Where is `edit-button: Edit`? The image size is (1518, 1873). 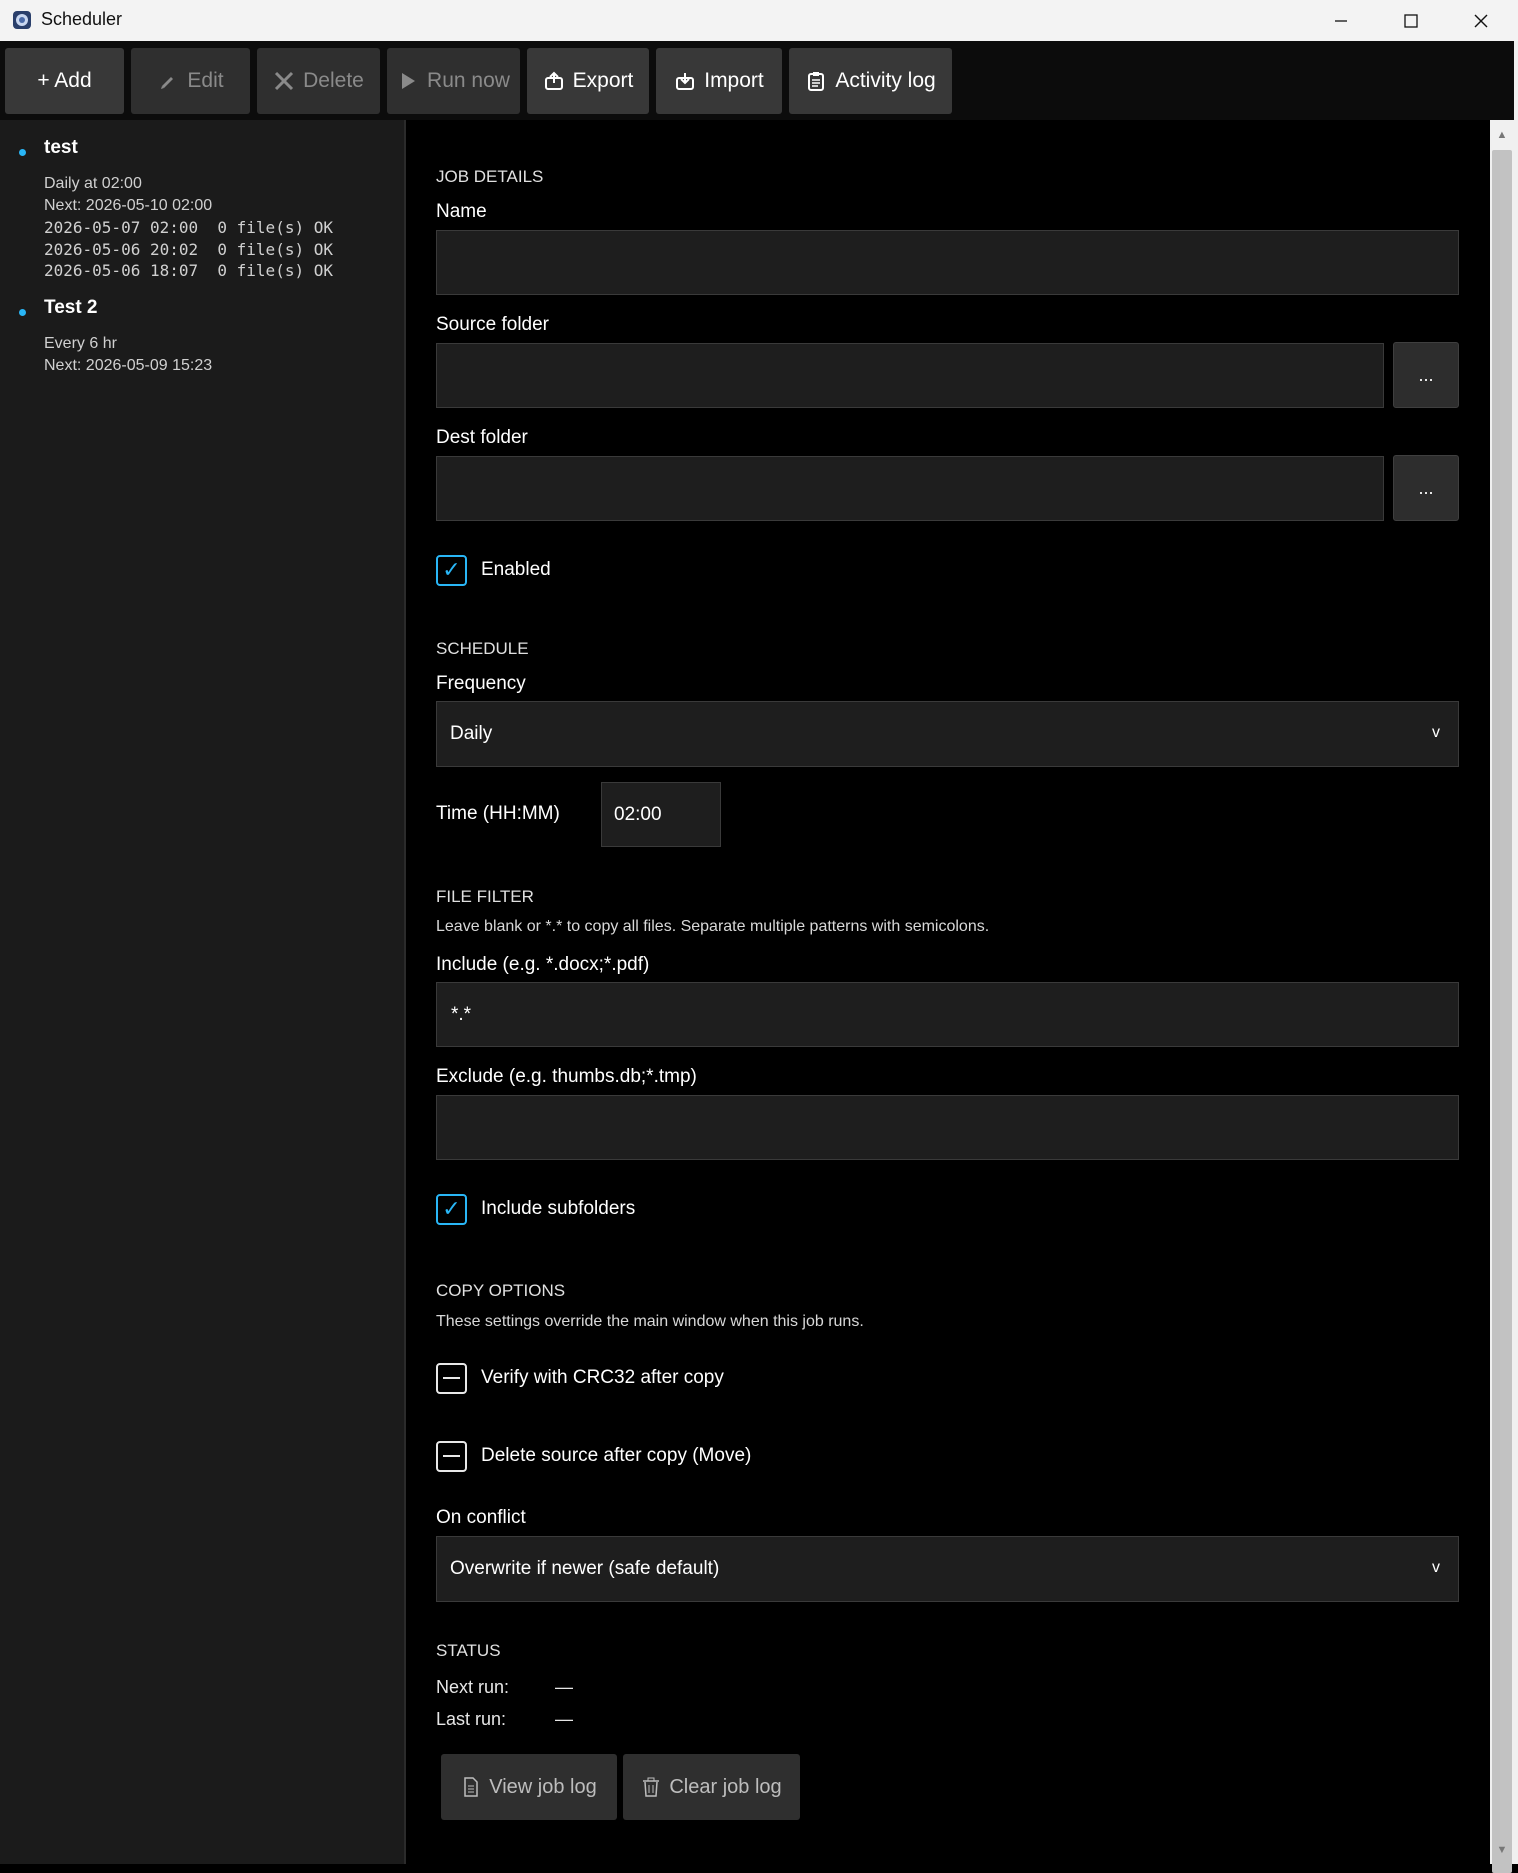
edit-button: Edit is located at coordinates (190, 81).